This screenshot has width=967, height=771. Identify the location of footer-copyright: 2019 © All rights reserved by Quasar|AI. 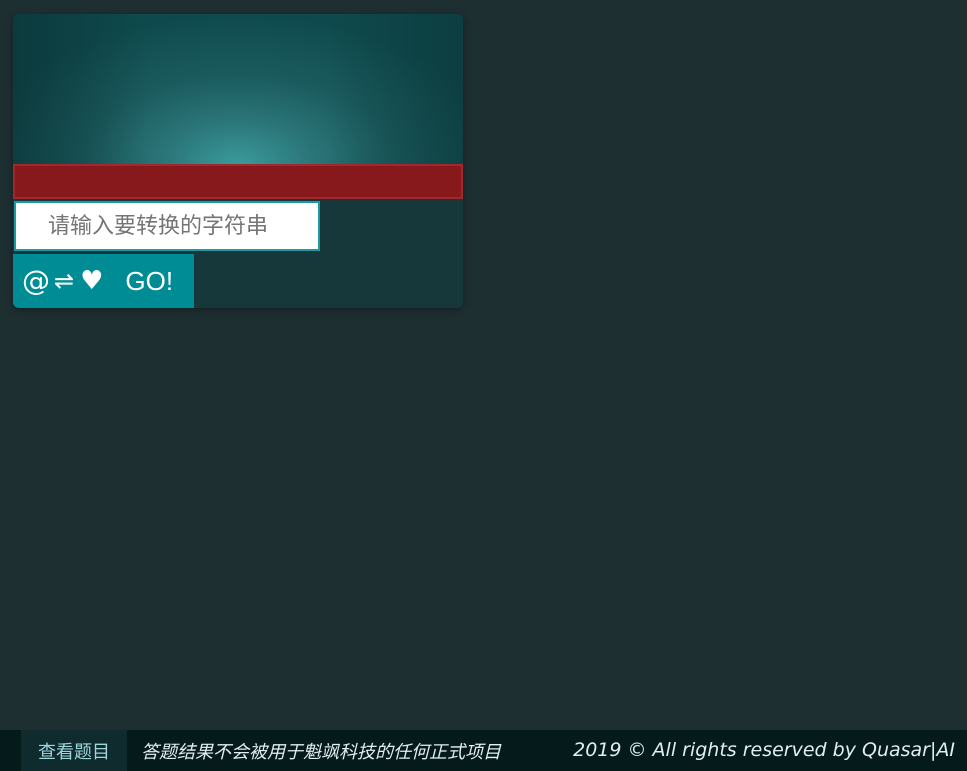
(764, 750).